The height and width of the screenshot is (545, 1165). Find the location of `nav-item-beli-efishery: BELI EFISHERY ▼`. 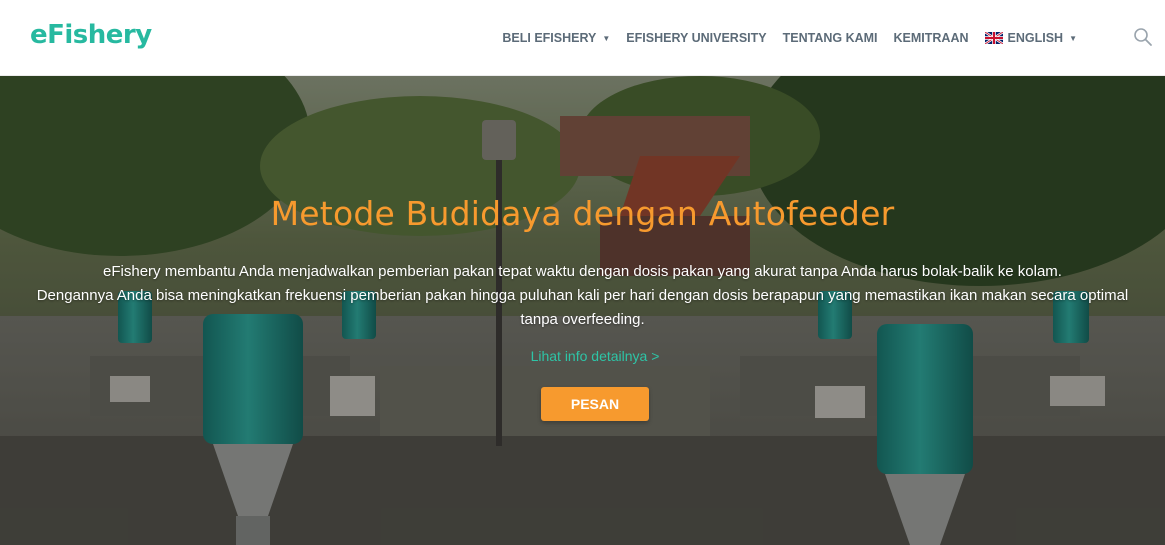

nav-item-beli-efishery: BELI EFISHERY ▼ is located at coordinates (556, 38).